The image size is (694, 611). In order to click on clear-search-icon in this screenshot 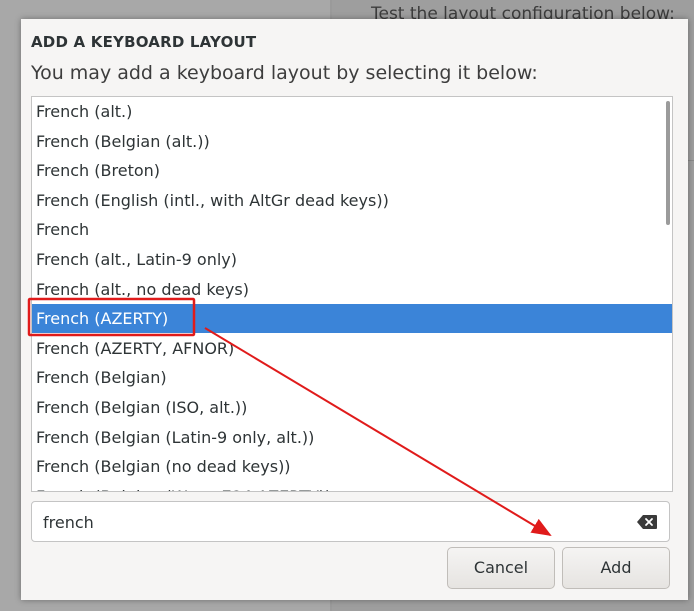, I will do `click(647, 522)`.